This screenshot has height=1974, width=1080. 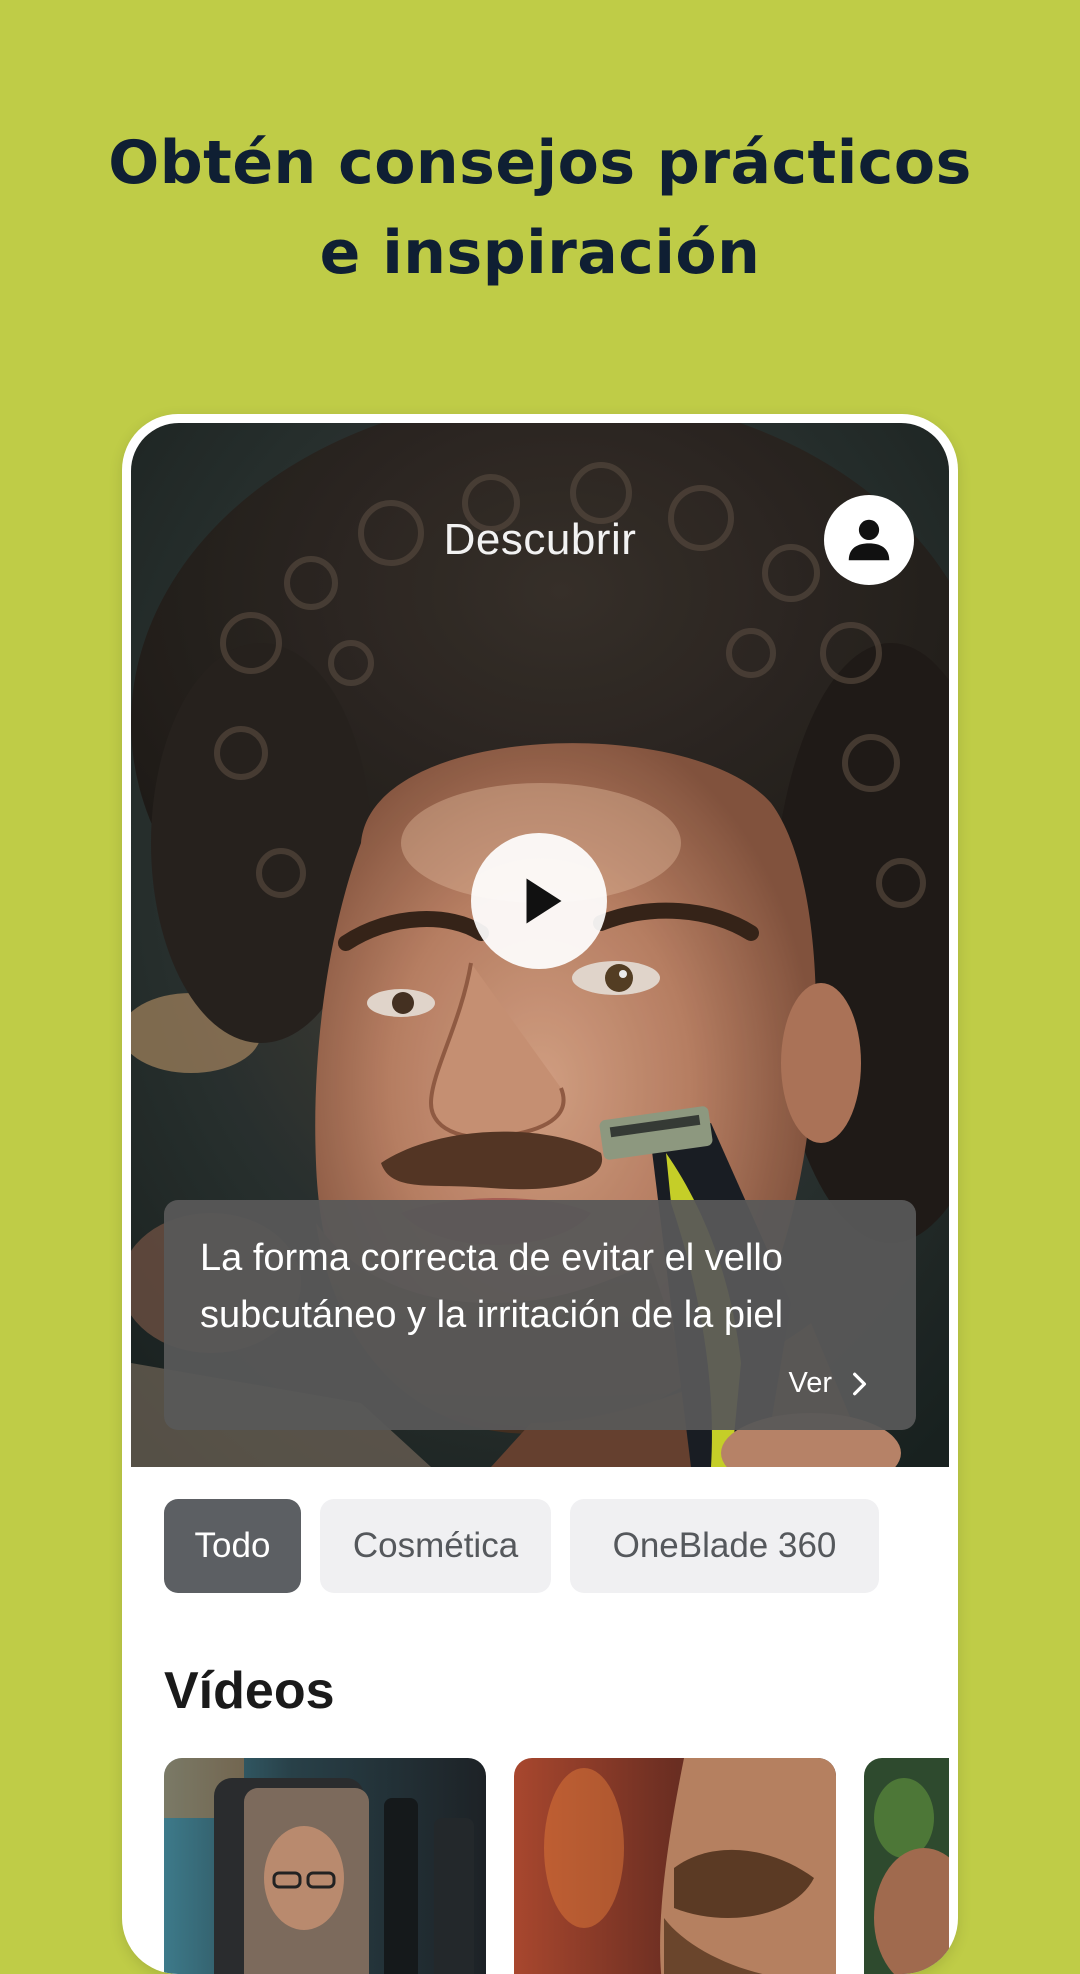 What do you see at coordinates (540, 208) in the screenshot?
I see `promo-headline: Obtén consejos prácticos e inspiración` at bounding box center [540, 208].